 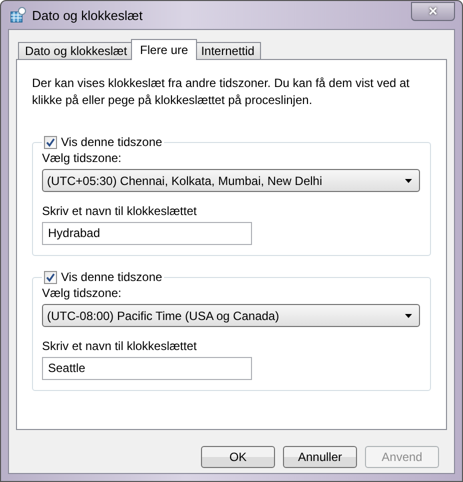 What do you see at coordinates (18, 15) in the screenshot?
I see `clock-calendar-icon` at bounding box center [18, 15].